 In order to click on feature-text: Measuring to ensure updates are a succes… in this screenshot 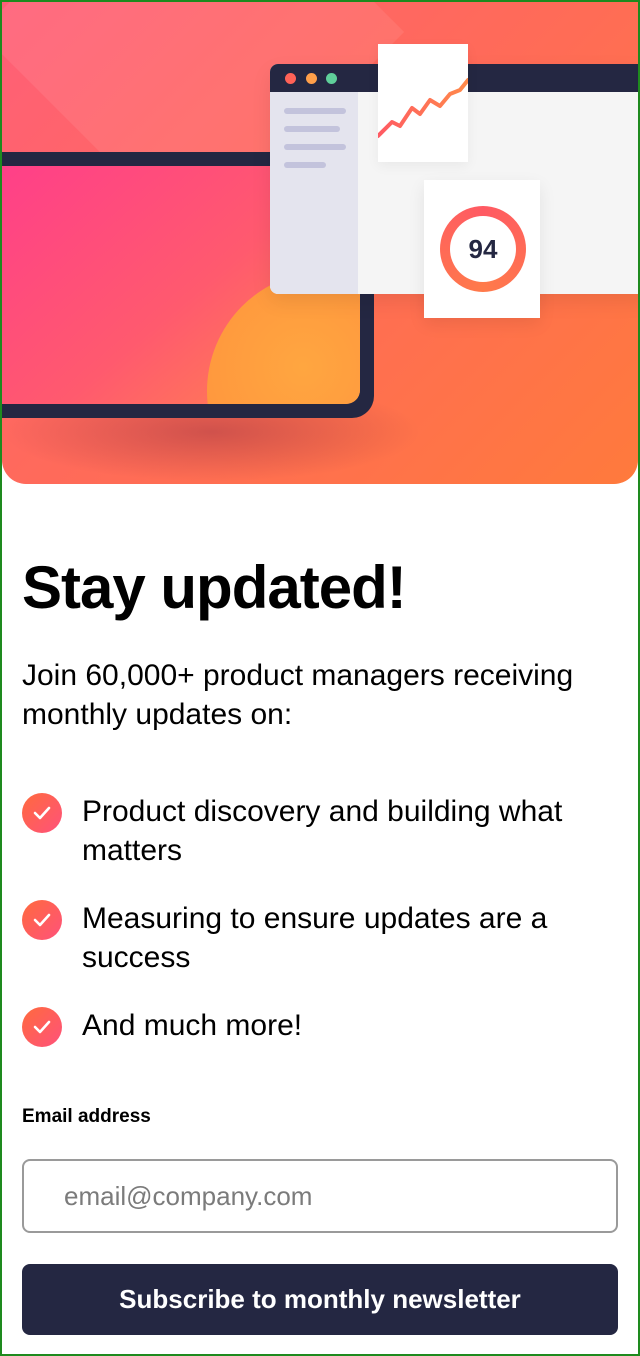, I will do `click(315, 938)`.